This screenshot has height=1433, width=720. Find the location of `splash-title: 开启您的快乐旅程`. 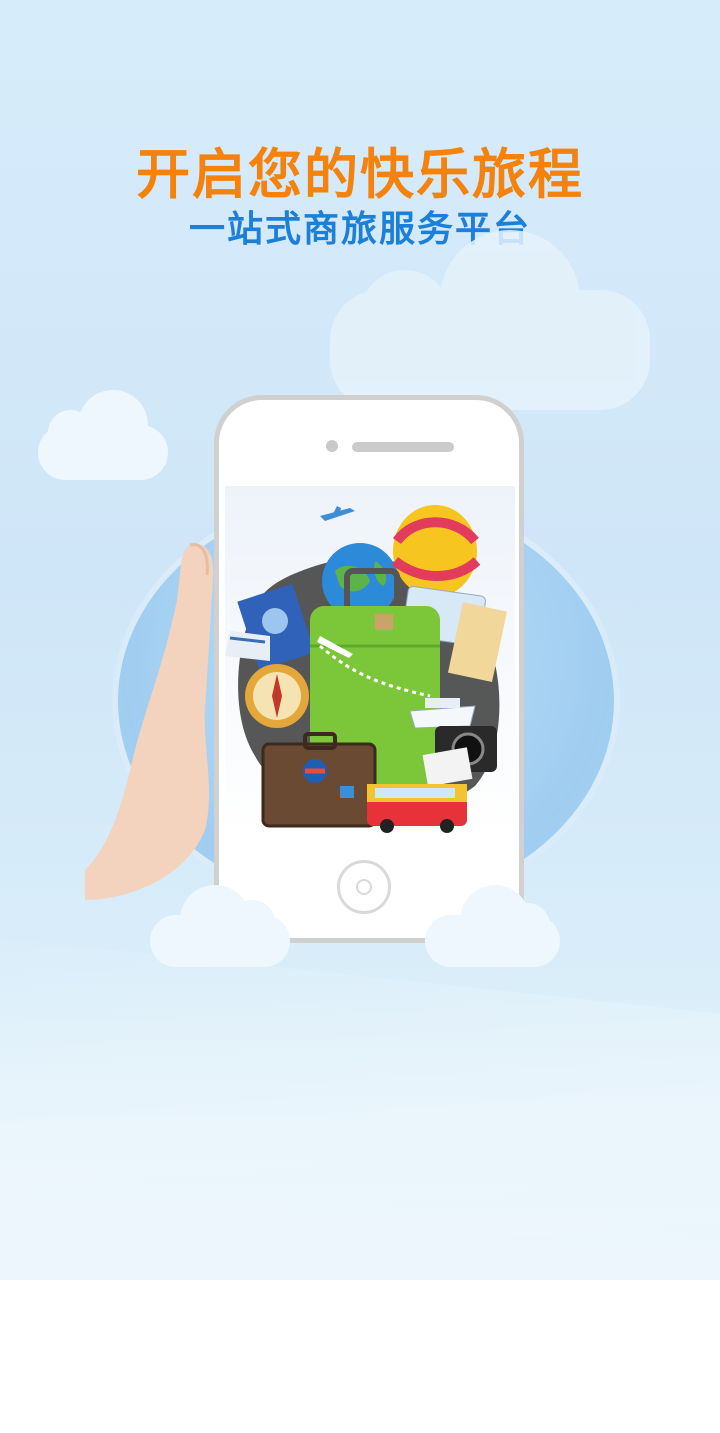

splash-title: 开启您的快乐旅程 is located at coordinates (360, 174).